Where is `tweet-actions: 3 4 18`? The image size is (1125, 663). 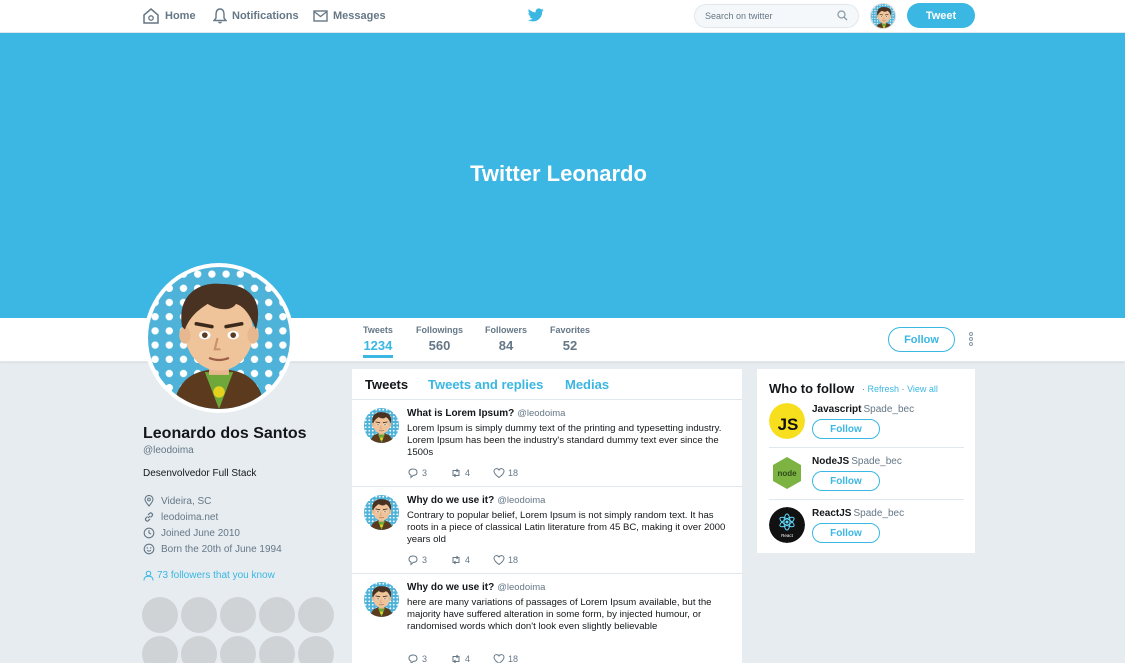 tweet-actions: 3 4 18 is located at coordinates (471, 473).